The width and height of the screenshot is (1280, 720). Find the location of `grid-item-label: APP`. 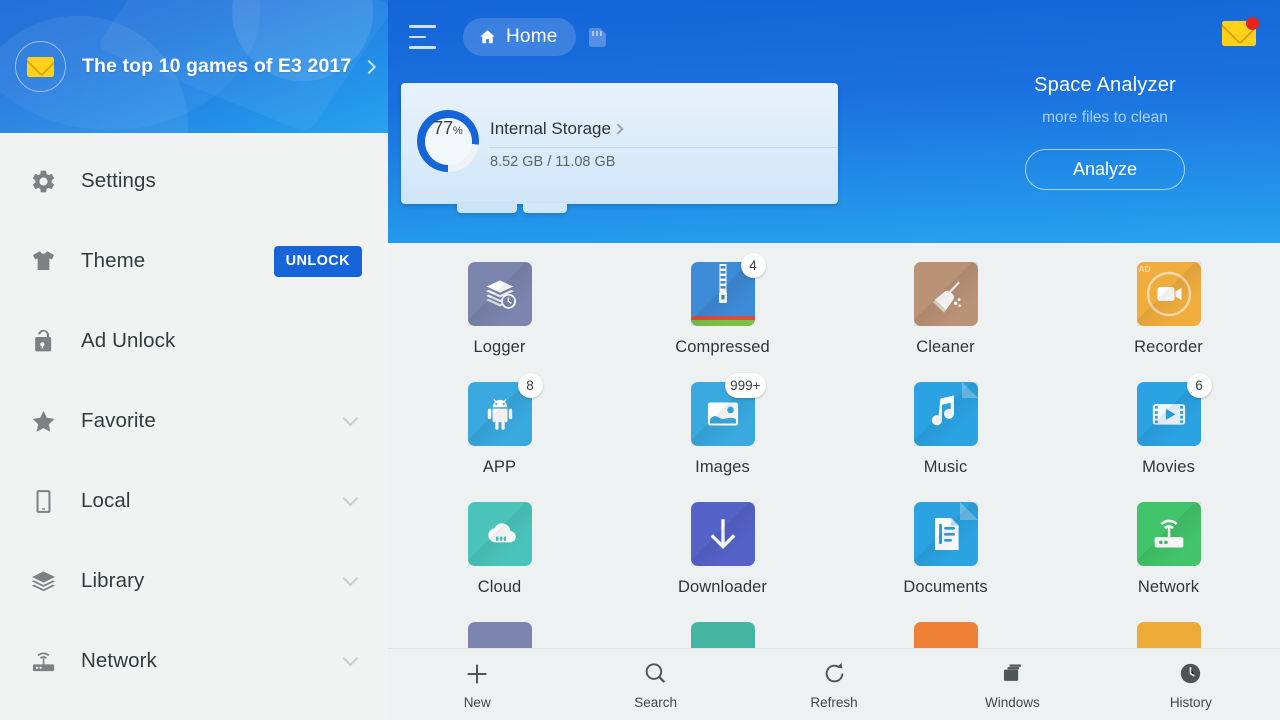

grid-item-label: APP is located at coordinates (499, 467).